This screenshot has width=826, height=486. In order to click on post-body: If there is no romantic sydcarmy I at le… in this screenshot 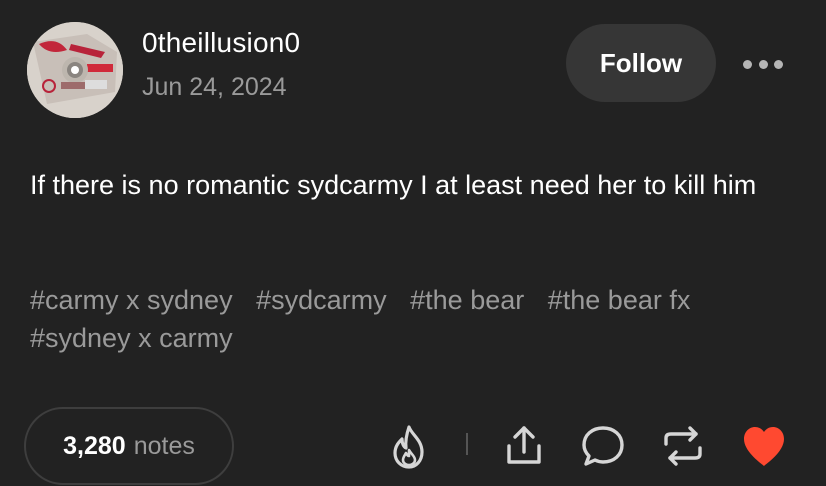, I will do `click(393, 185)`.